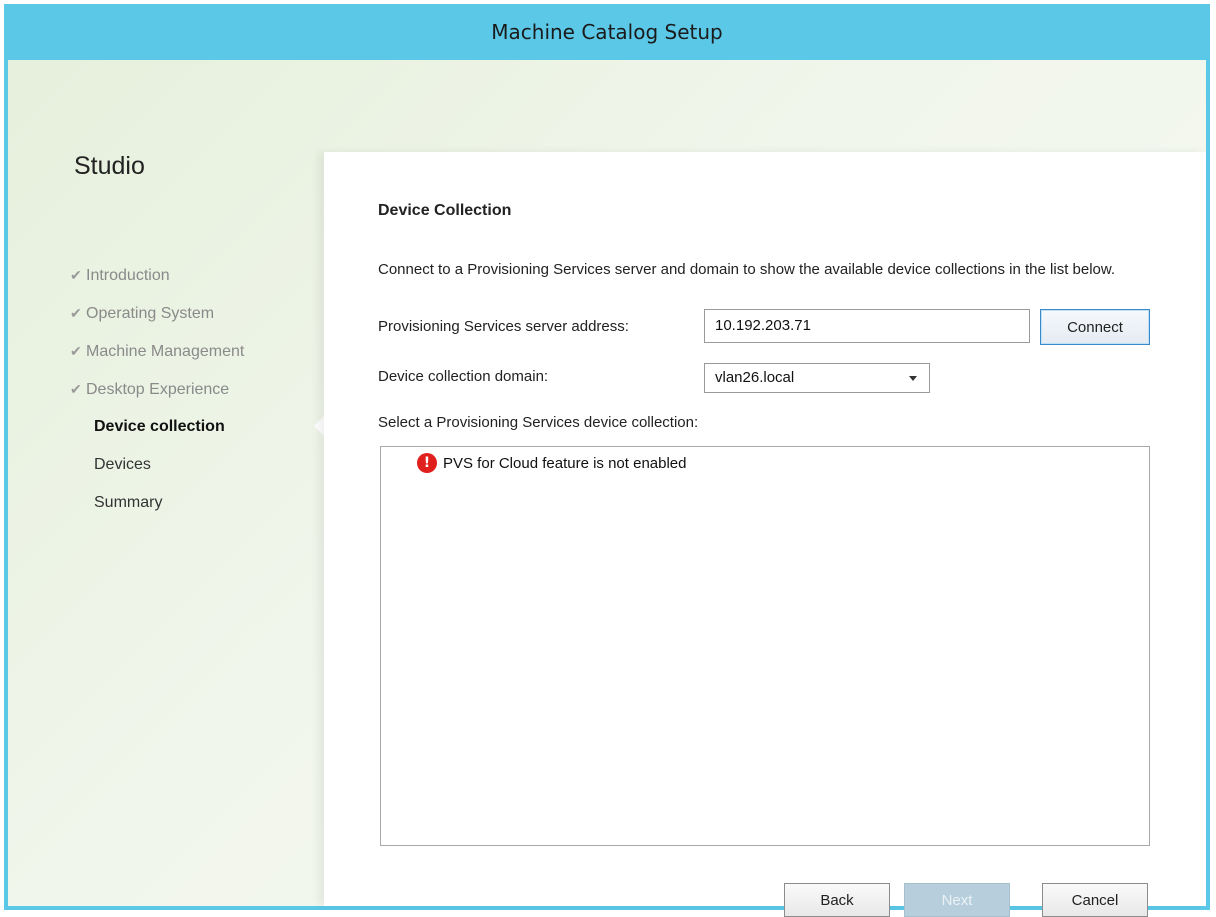 Image resolution: width=1216 pixels, height=917 pixels. I want to click on cancel-button: Cancel, so click(1095, 900).